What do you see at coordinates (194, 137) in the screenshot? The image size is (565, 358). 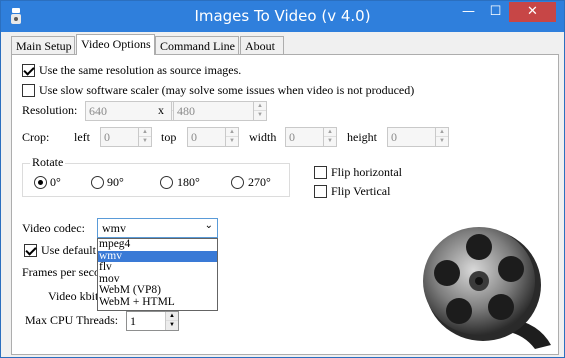 I see `crop-top-value: 0` at bounding box center [194, 137].